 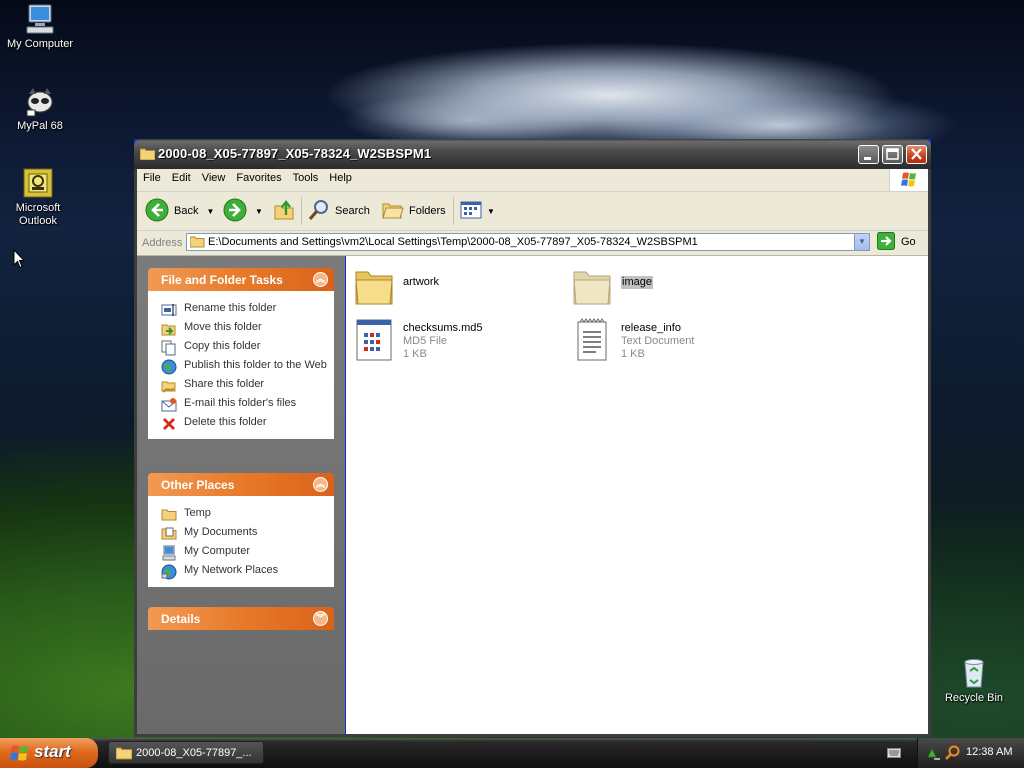 What do you see at coordinates (151, 176) in the screenshot?
I see `menu-file: File` at bounding box center [151, 176].